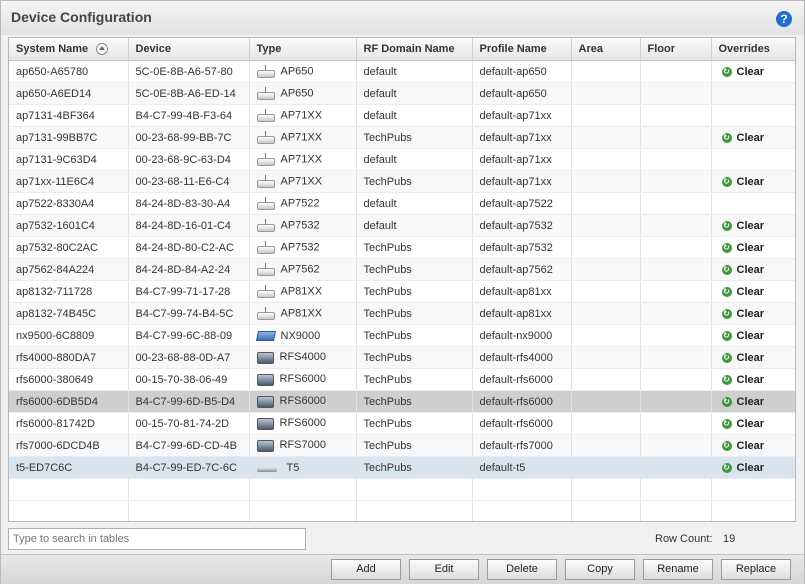  What do you see at coordinates (102, 49) in the screenshot?
I see `sort-ascending-icon` at bounding box center [102, 49].